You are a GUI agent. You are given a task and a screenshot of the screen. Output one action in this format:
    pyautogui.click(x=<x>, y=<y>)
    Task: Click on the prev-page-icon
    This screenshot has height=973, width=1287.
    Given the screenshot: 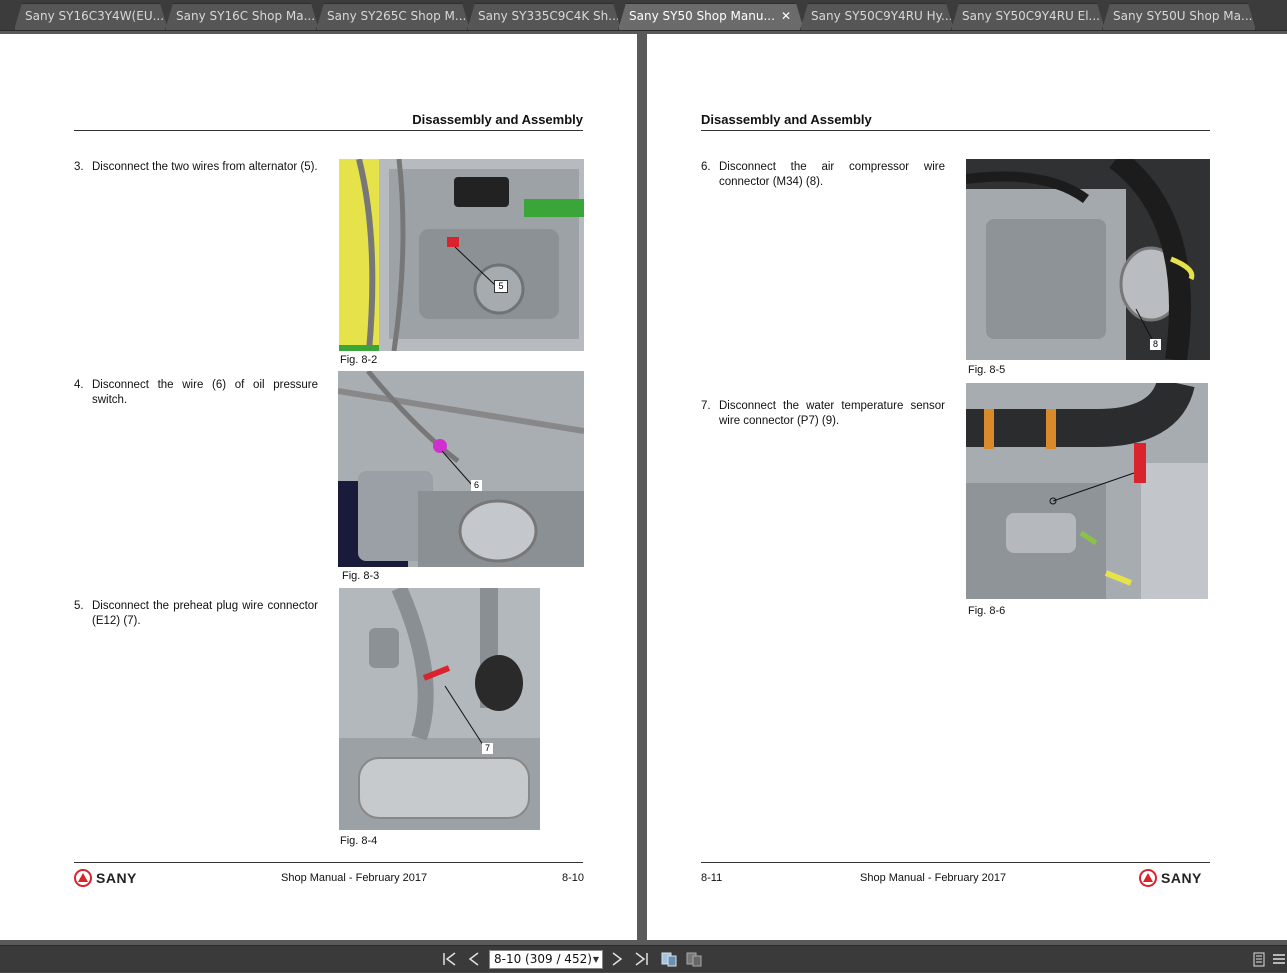 What is the action you would take?
    pyautogui.click(x=474, y=959)
    